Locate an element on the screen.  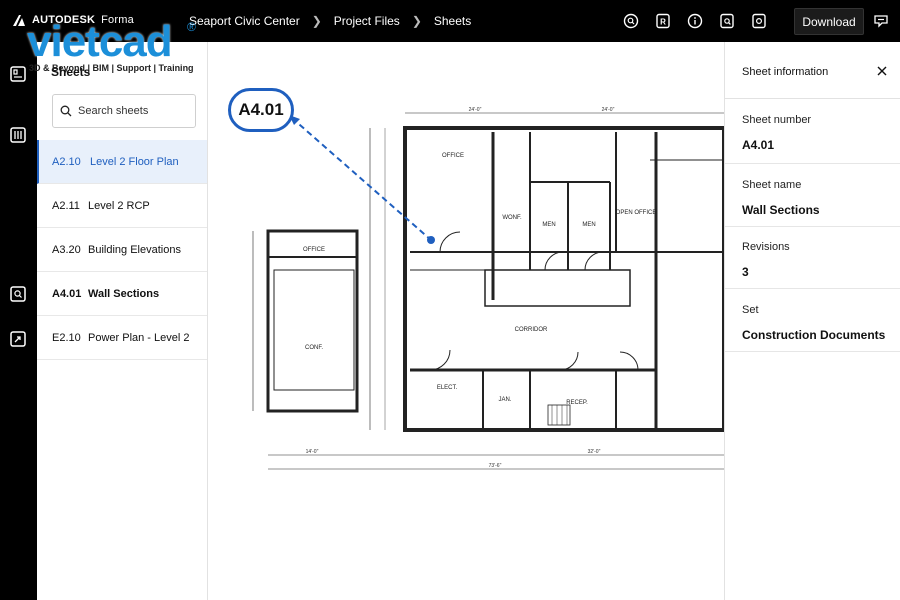
room-label: OPEN OFFICE is located at coordinates (636, 213).